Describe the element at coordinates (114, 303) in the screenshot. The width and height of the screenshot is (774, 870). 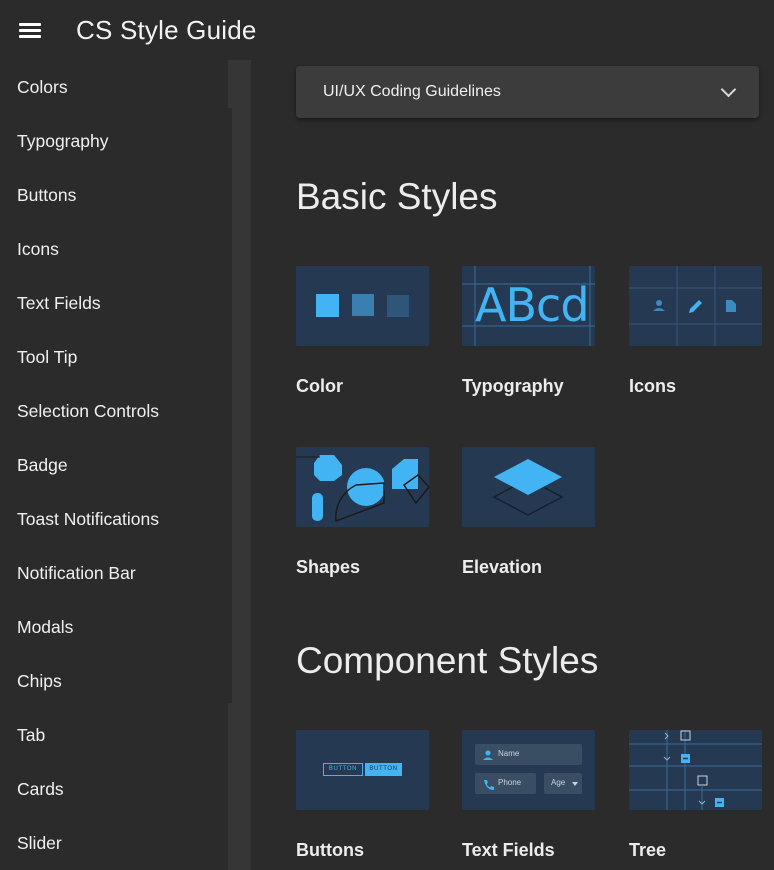
I see `sidebar-item-text-fields: Text Fields` at that location.